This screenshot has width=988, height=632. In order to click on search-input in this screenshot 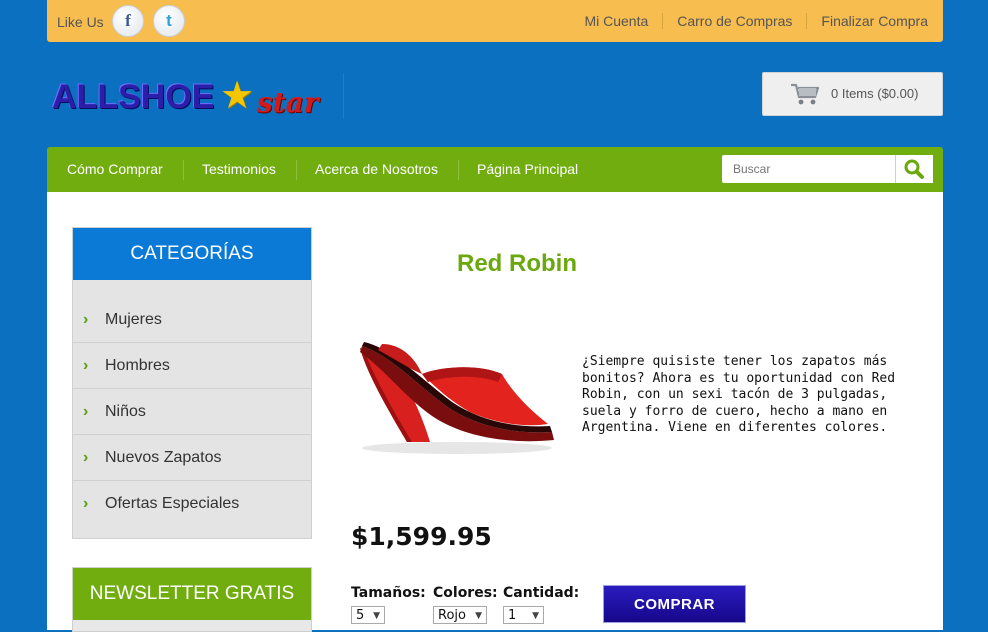, I will do `click(810, 169)`.